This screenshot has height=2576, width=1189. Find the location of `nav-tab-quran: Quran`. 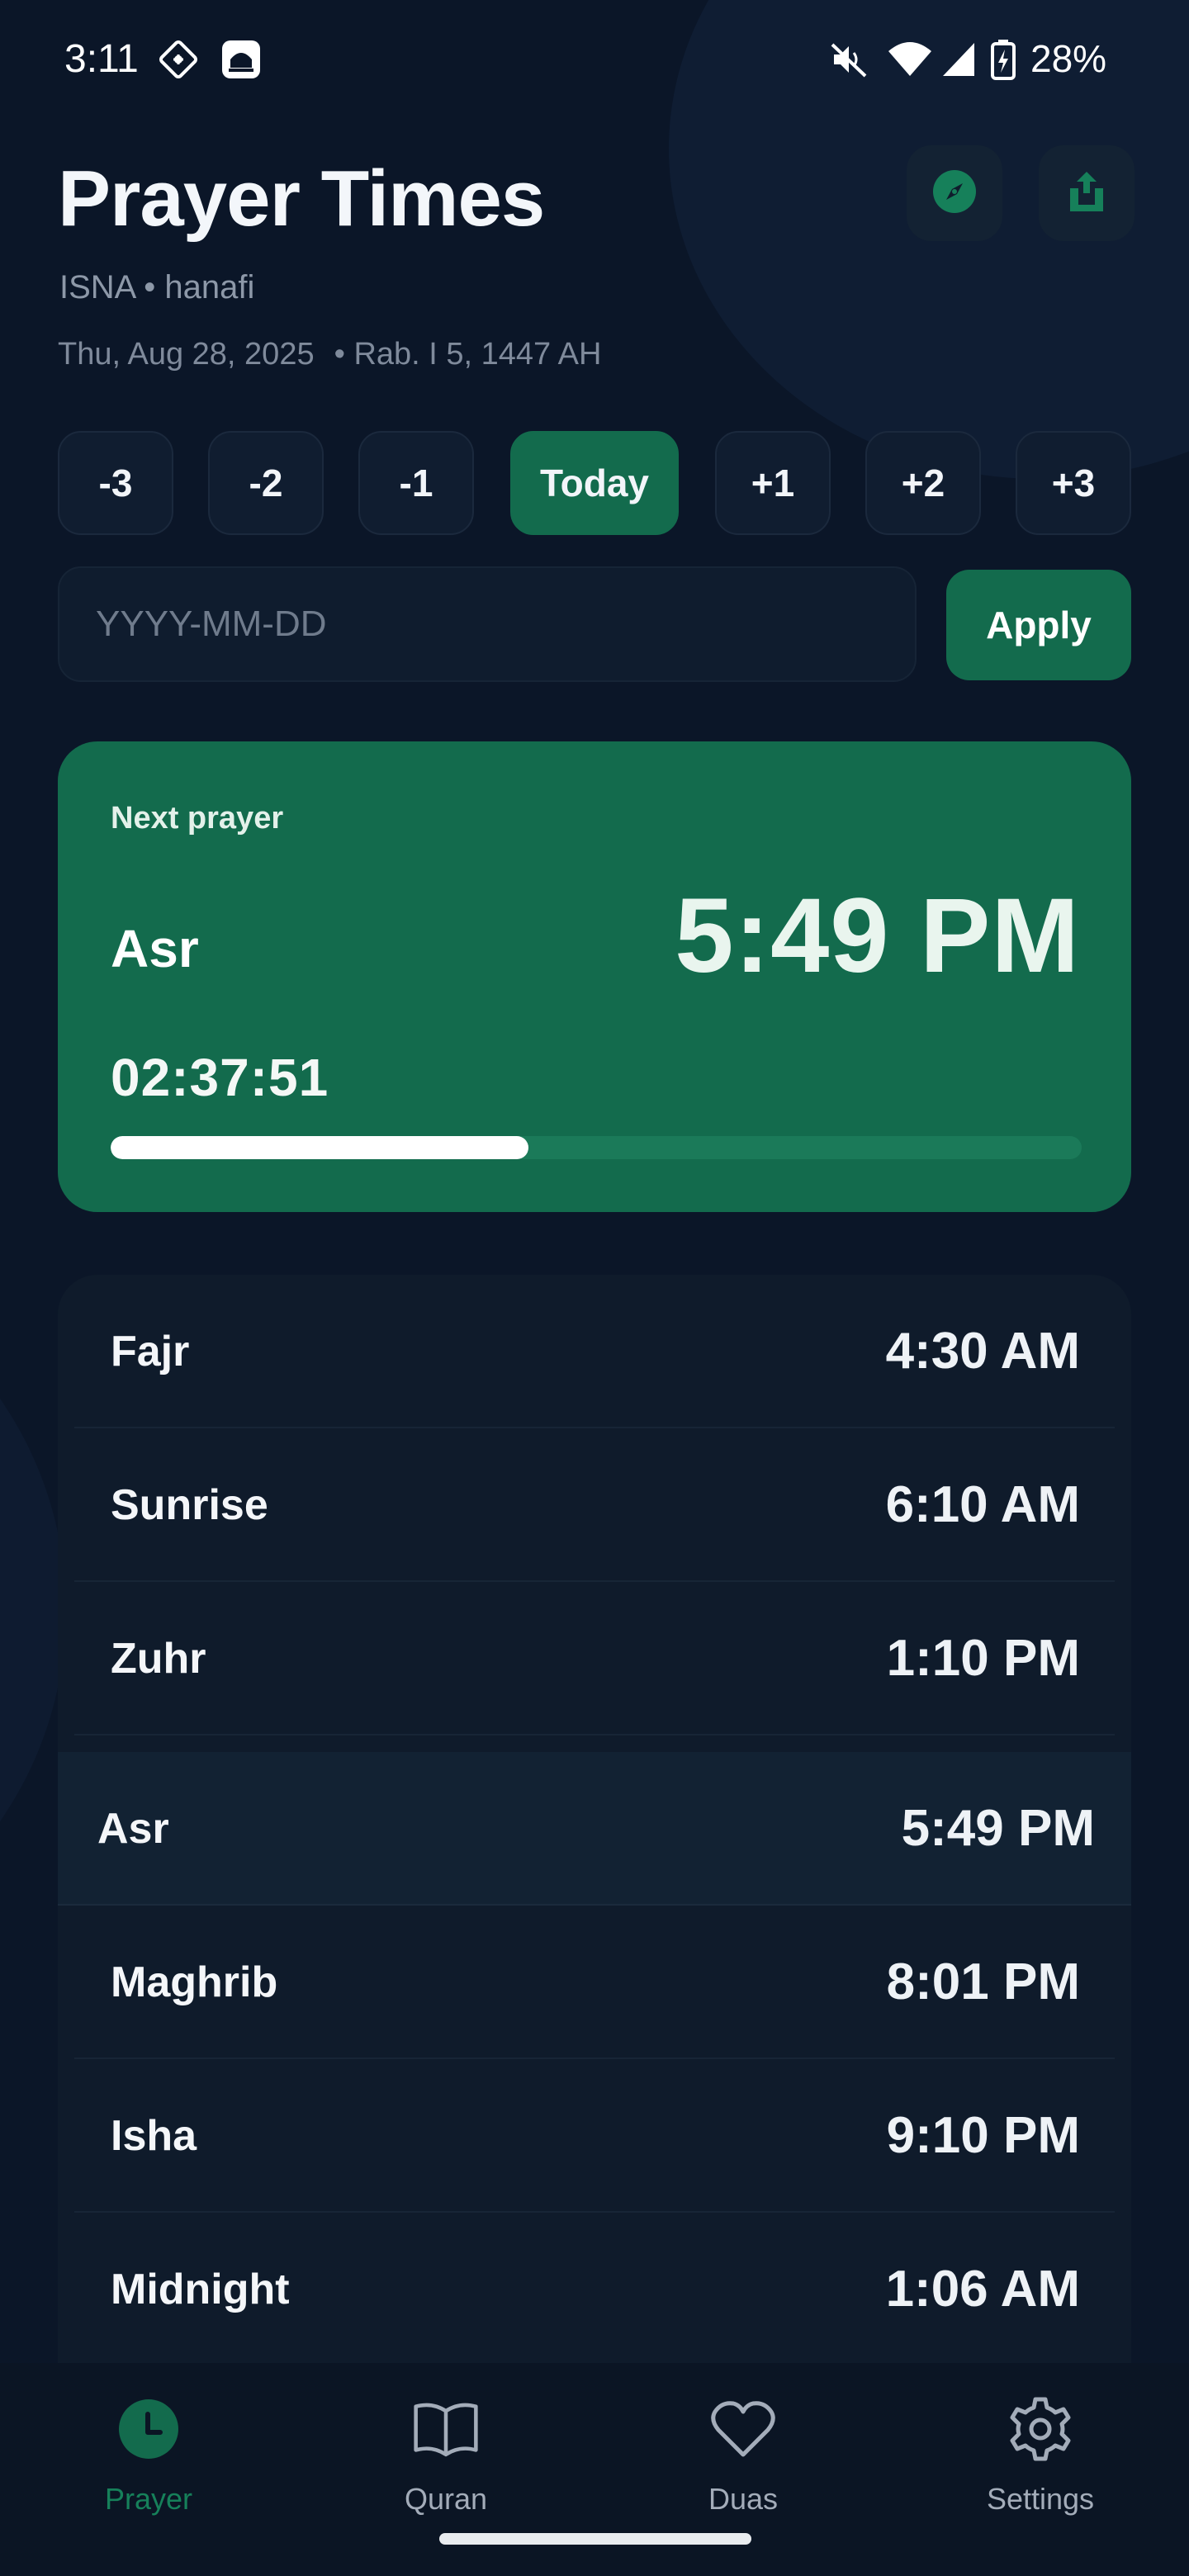

nav-tab-quran: Quran is located at coordinates (446, 2466).